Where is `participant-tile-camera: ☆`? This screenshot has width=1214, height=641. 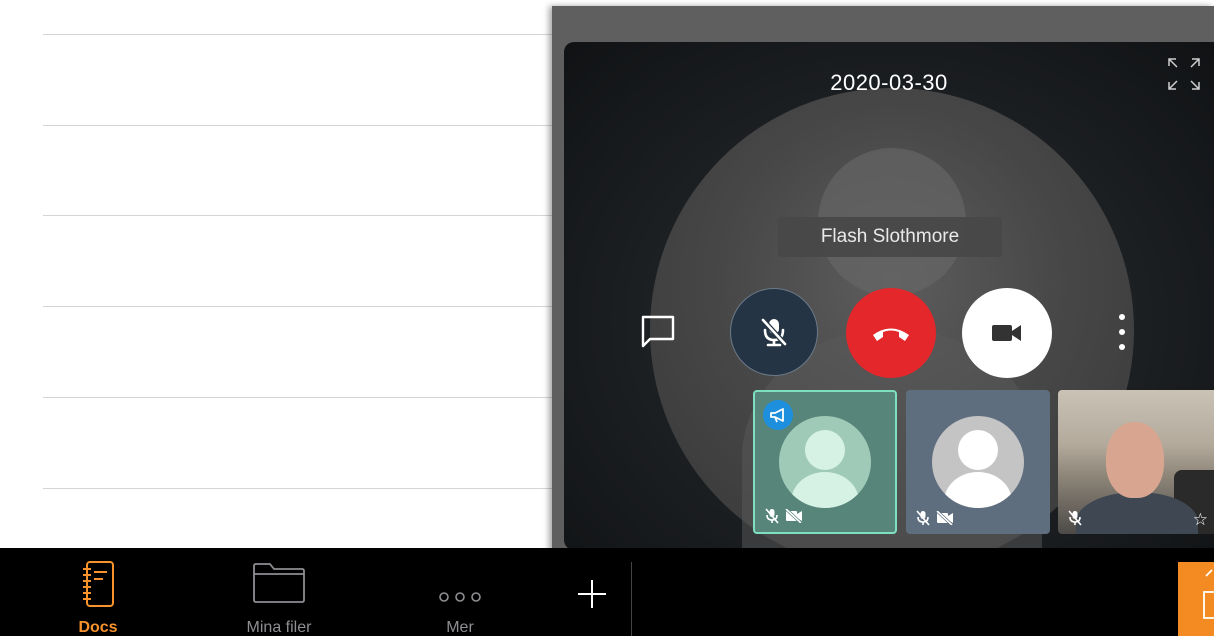 participant-tile-camera: ☆ is located at coordinates (1136, 462).